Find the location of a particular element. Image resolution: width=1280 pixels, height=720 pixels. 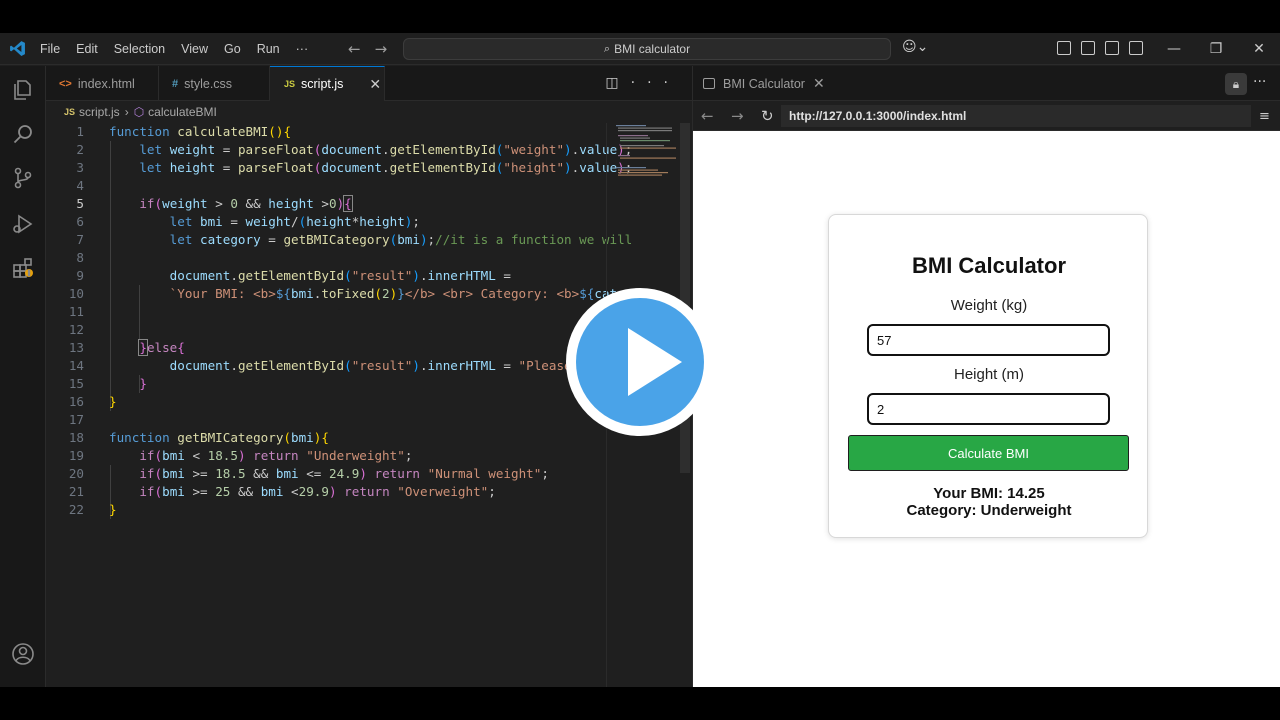

restore-icon: ❐ is located at coordinates (1216, 49).